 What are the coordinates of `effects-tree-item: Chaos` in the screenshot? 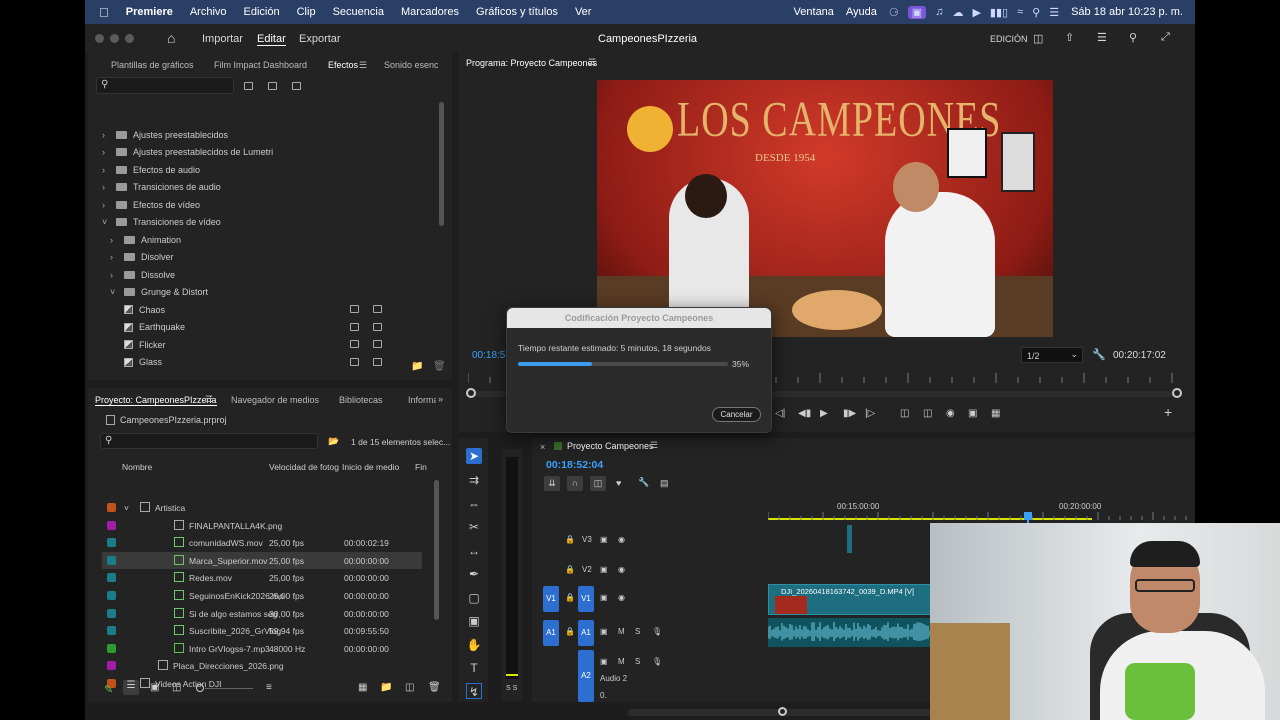 It's located at (250, 309).